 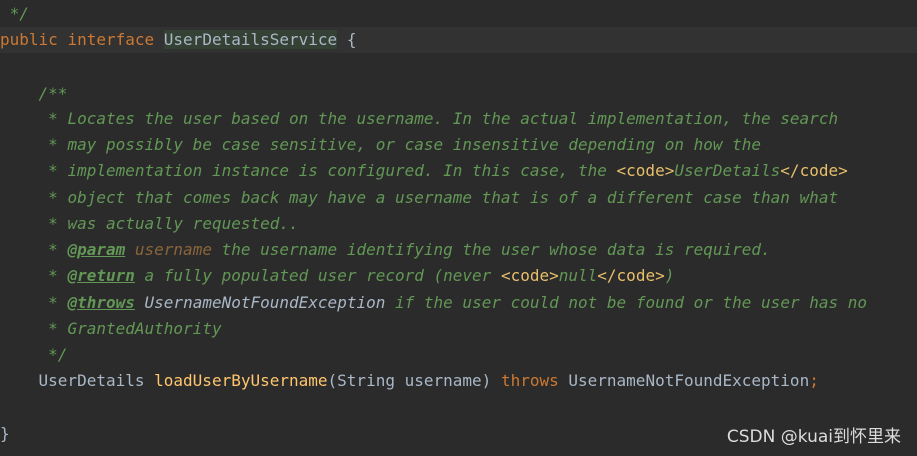 What do you see at coordinates (96, 249) in the screenshot?
I see `doc-tag-param: @param` at bounding box center [96, 249].